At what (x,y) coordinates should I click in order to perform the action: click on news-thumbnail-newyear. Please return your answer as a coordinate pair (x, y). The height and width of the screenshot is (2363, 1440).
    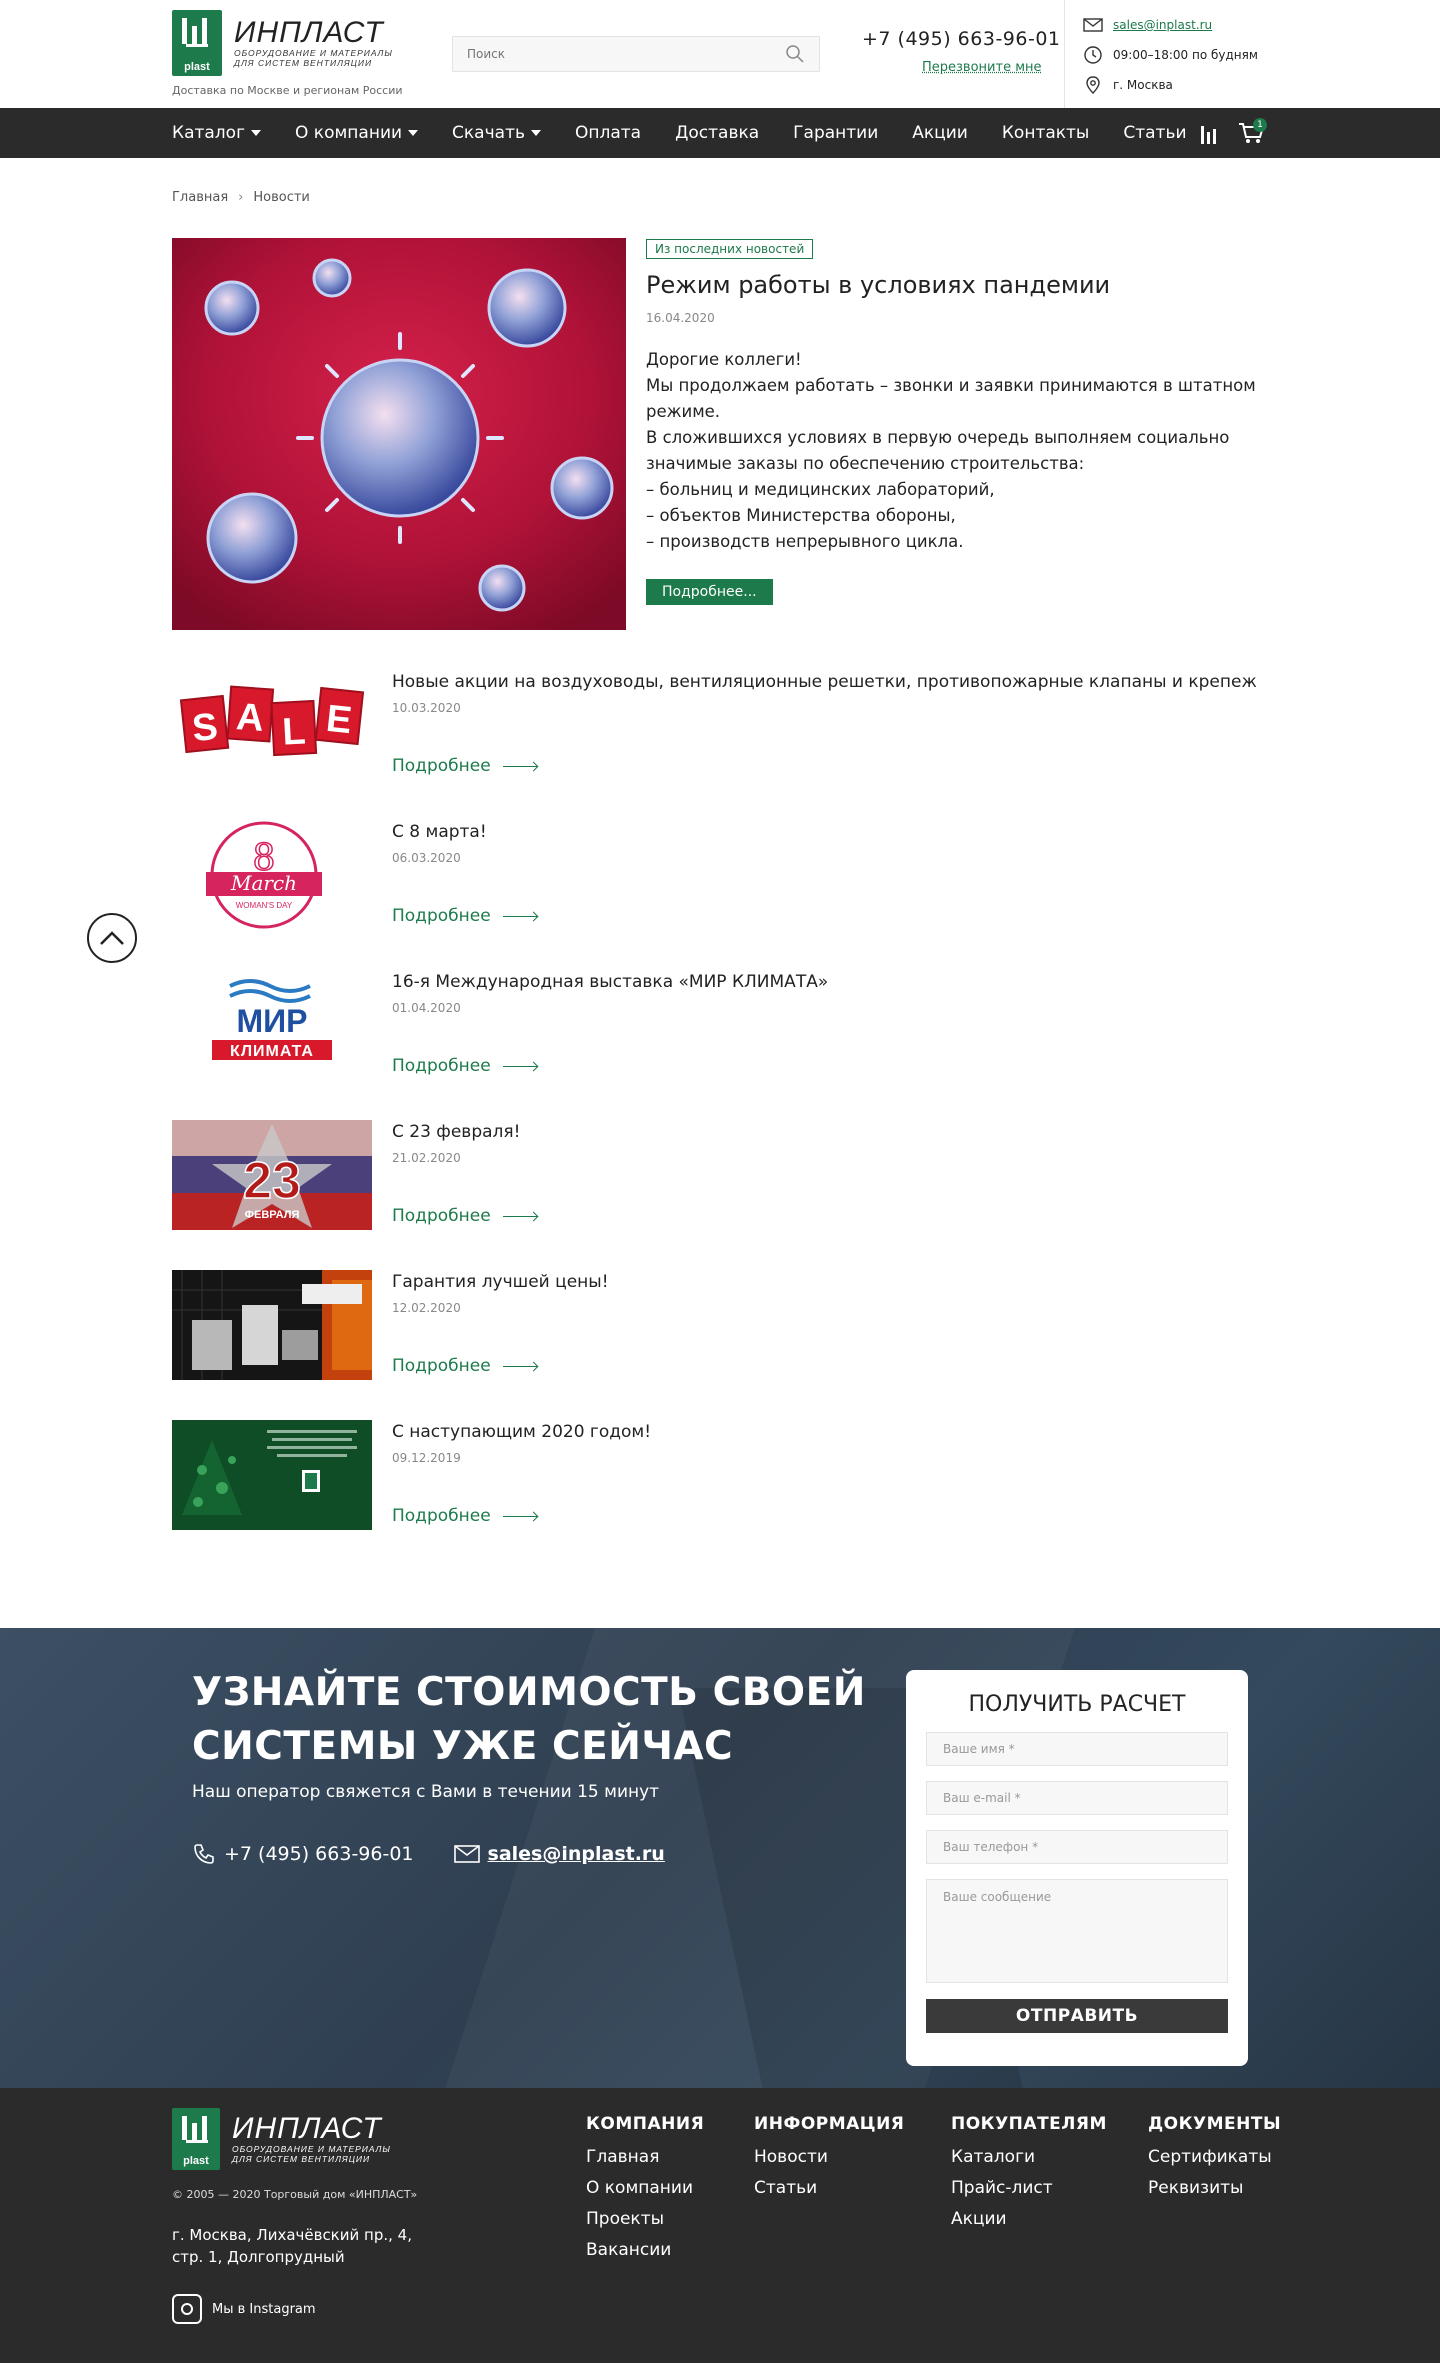
    Looking at the image, I should click on (272, 1475).